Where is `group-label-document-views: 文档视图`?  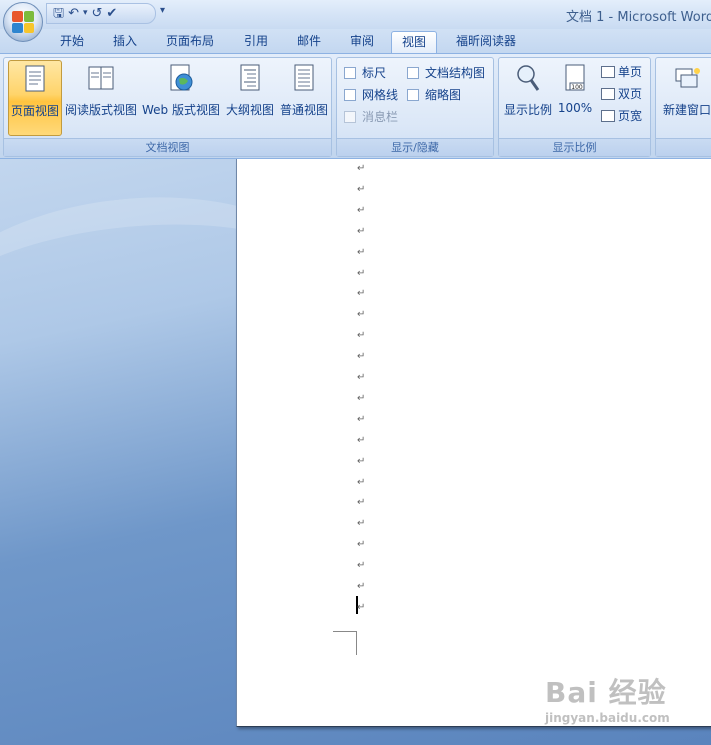 group-label-document-views: 文档视图 is located at coordinates (167, 147).